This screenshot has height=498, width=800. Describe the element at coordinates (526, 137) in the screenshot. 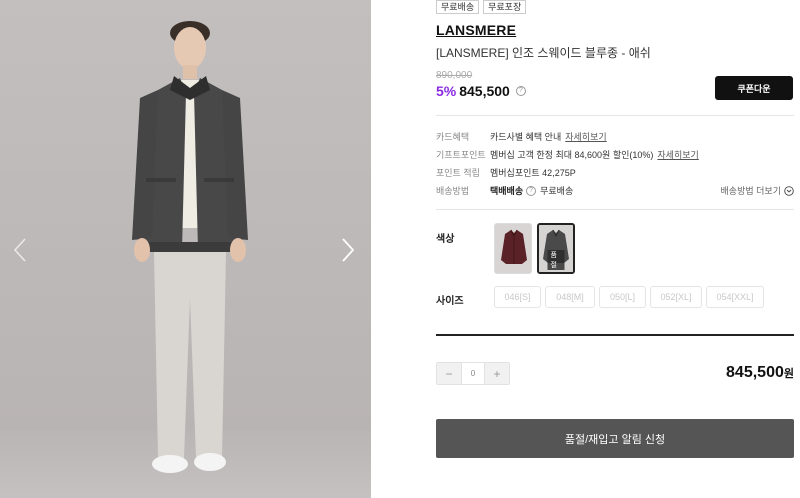

I see `card-benefit-value: 카드사별 혜택 안내` at that location.